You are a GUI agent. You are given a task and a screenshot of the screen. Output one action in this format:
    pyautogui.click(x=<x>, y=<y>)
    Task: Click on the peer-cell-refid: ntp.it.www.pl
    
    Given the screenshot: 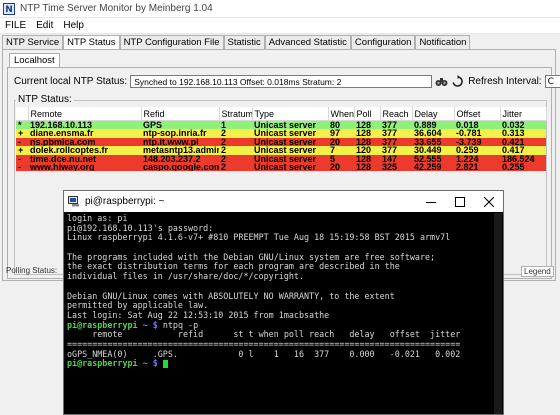 What is the action you would take?
    pyautogui.click(x=180, y=142)
    